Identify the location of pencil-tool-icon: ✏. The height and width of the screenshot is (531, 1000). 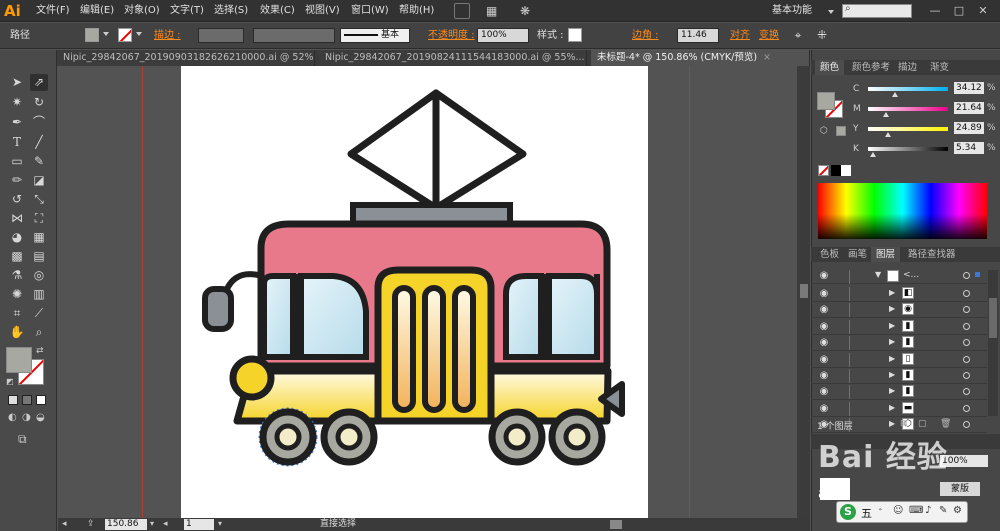
(17, 180).